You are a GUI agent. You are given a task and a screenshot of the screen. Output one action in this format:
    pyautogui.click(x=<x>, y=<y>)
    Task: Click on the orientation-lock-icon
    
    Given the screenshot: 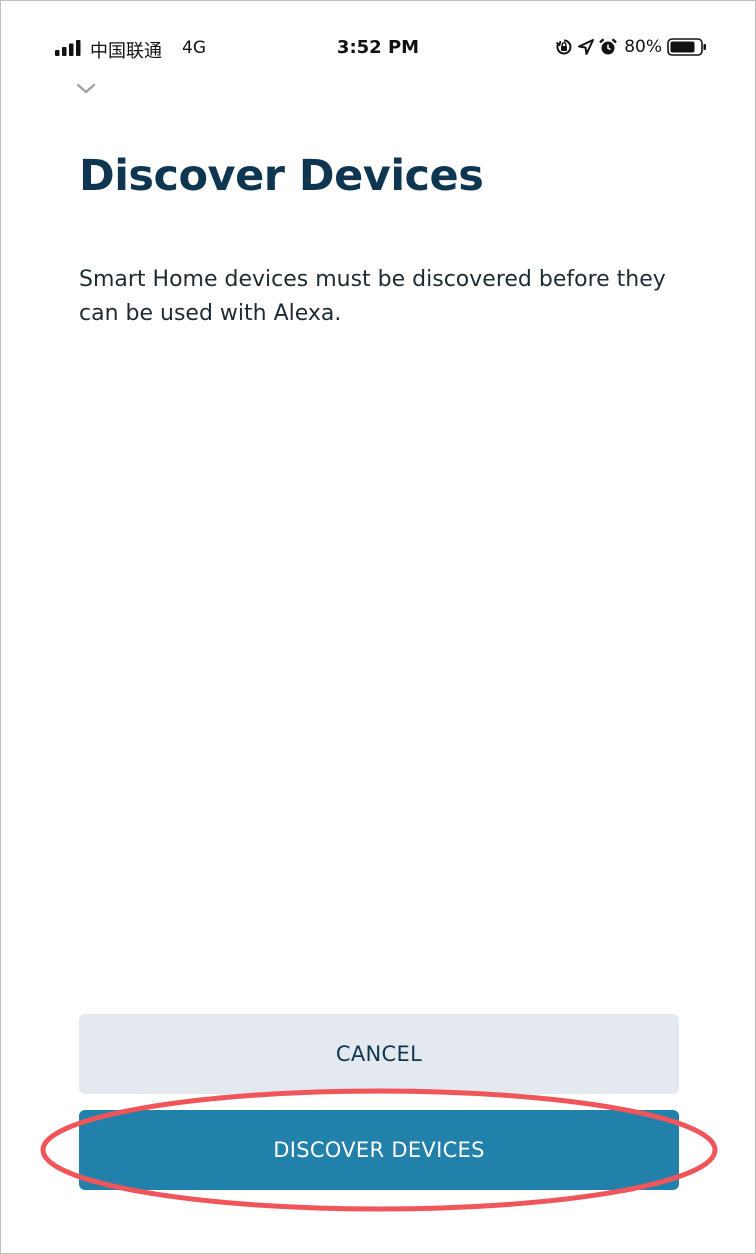 What is the action you would take?
    pyautogui.click(x=564, y=47)
    